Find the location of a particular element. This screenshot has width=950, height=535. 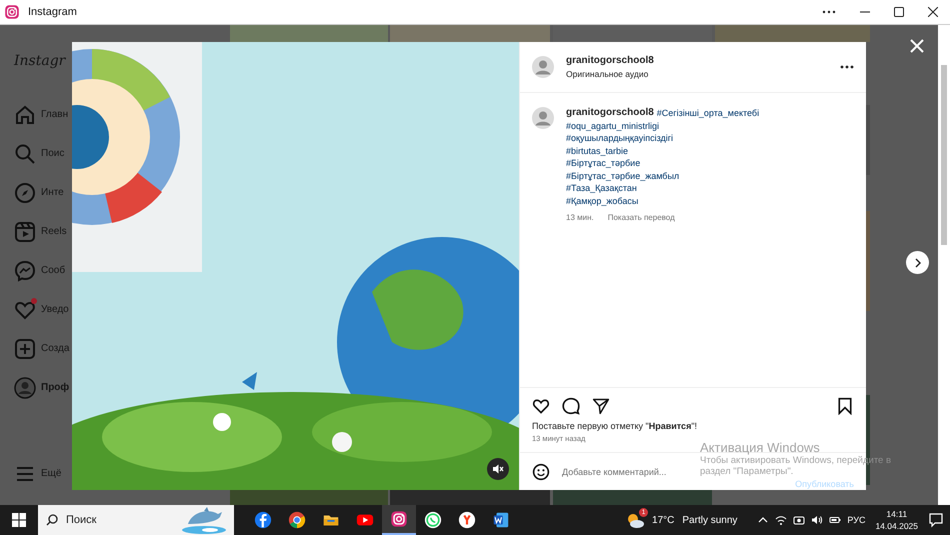

clock: 14:11 14.04.2025 is located at coordinates (896, 520).